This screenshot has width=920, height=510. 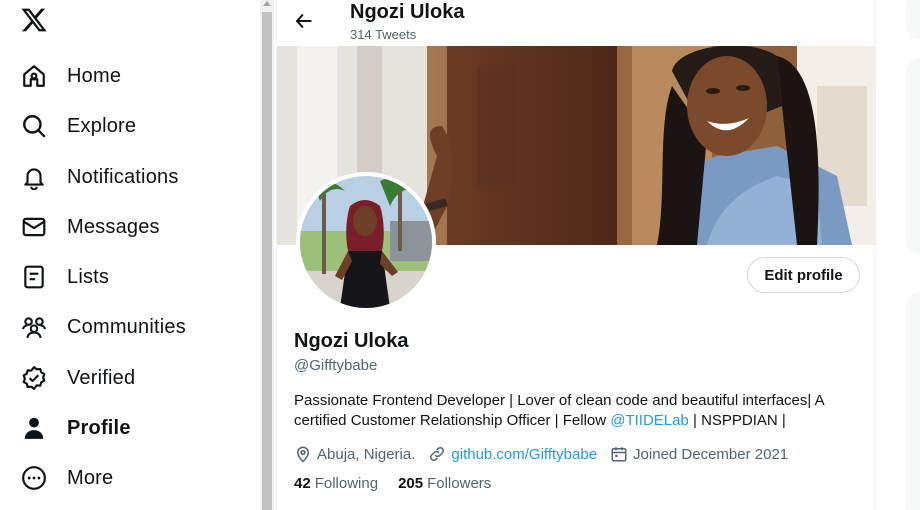 I want to click on nav-lists: Lists, so click(x=64, y=277).